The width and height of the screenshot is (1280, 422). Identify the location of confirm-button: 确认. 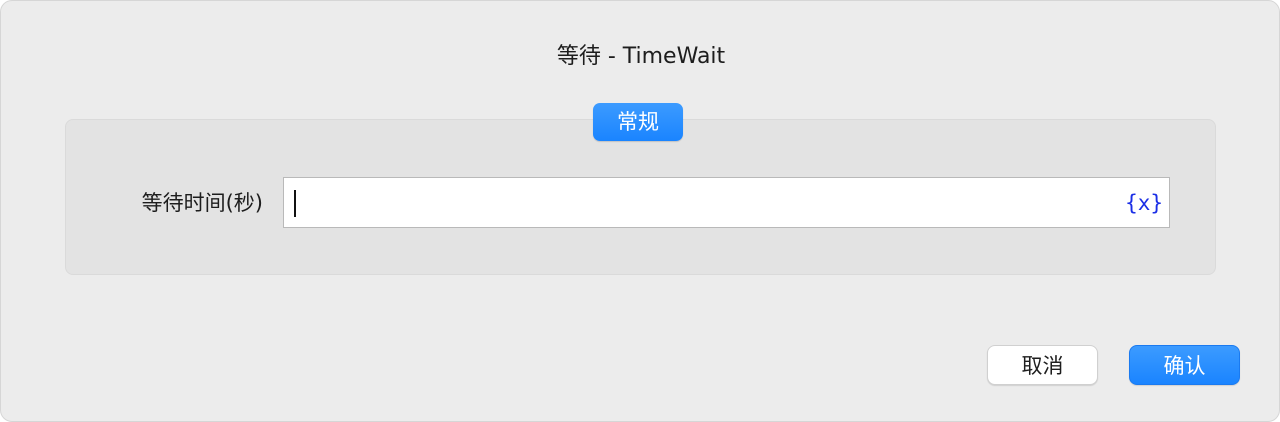
(1184, 365).